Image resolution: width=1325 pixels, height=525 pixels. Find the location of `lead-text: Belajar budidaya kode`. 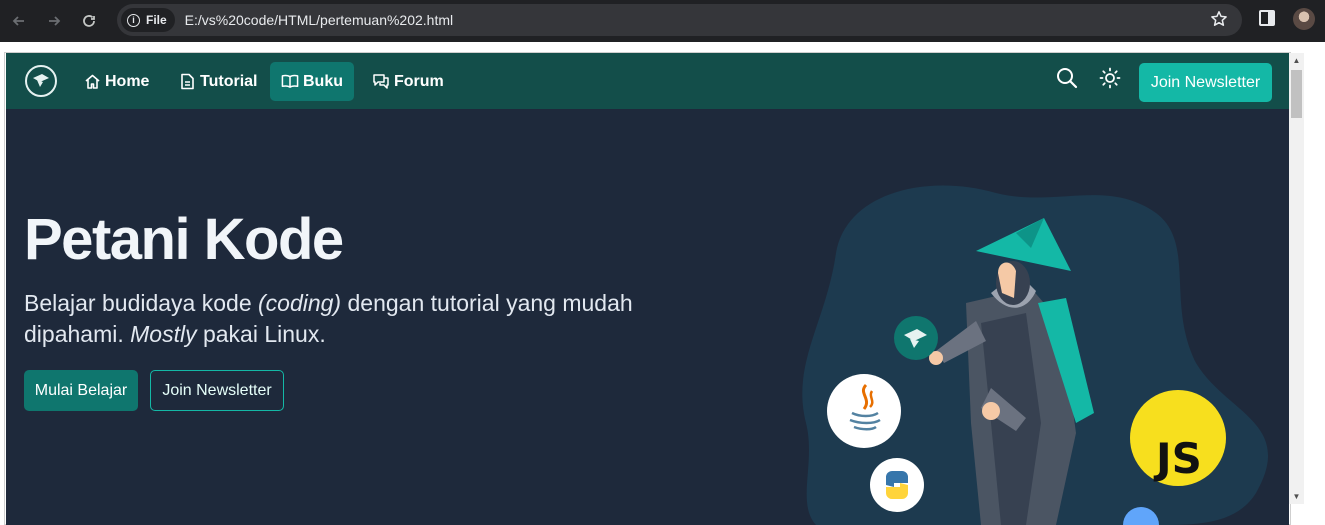

lead-text: Belajar budidaya kode is located at coordinates (141, 303).